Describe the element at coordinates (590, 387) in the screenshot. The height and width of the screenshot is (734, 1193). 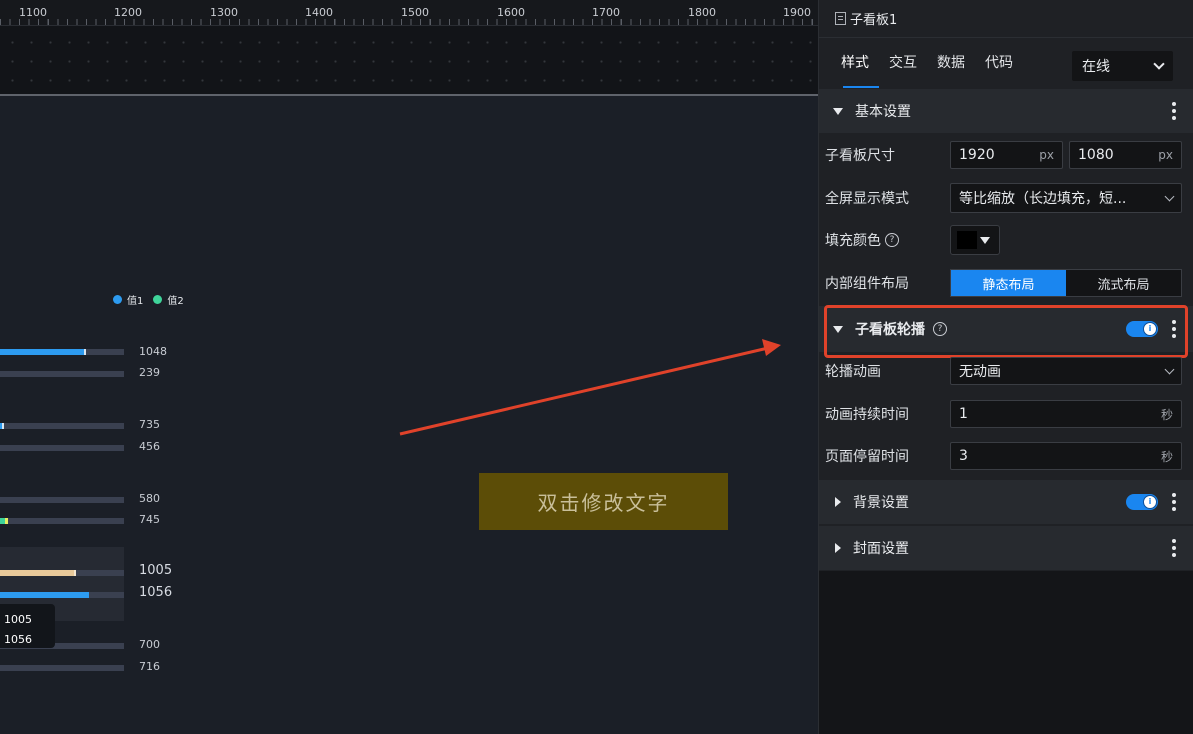
I see `annotation-arrow-icon` at that location.